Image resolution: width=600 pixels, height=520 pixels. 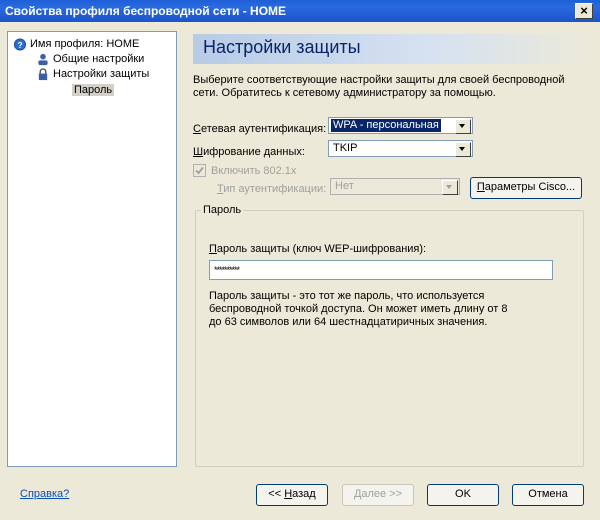 What do you see at coordinates (85, 44) in the screenshot?
I see `tree-item-label: Имя профиля: HOME` at bounding box center [85, 44].